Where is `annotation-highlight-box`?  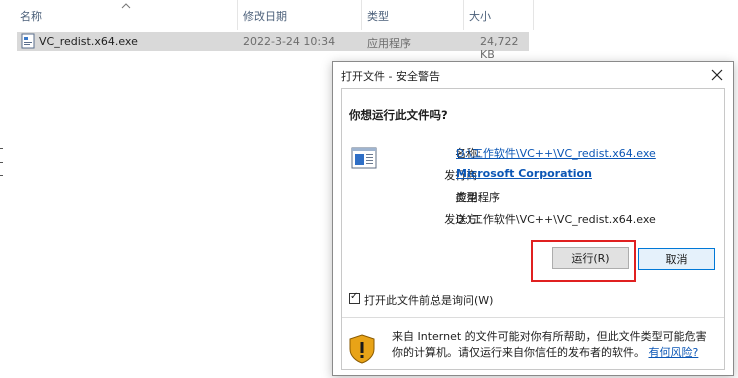
annotation-highlight-box is located at coordinates (583, 261).